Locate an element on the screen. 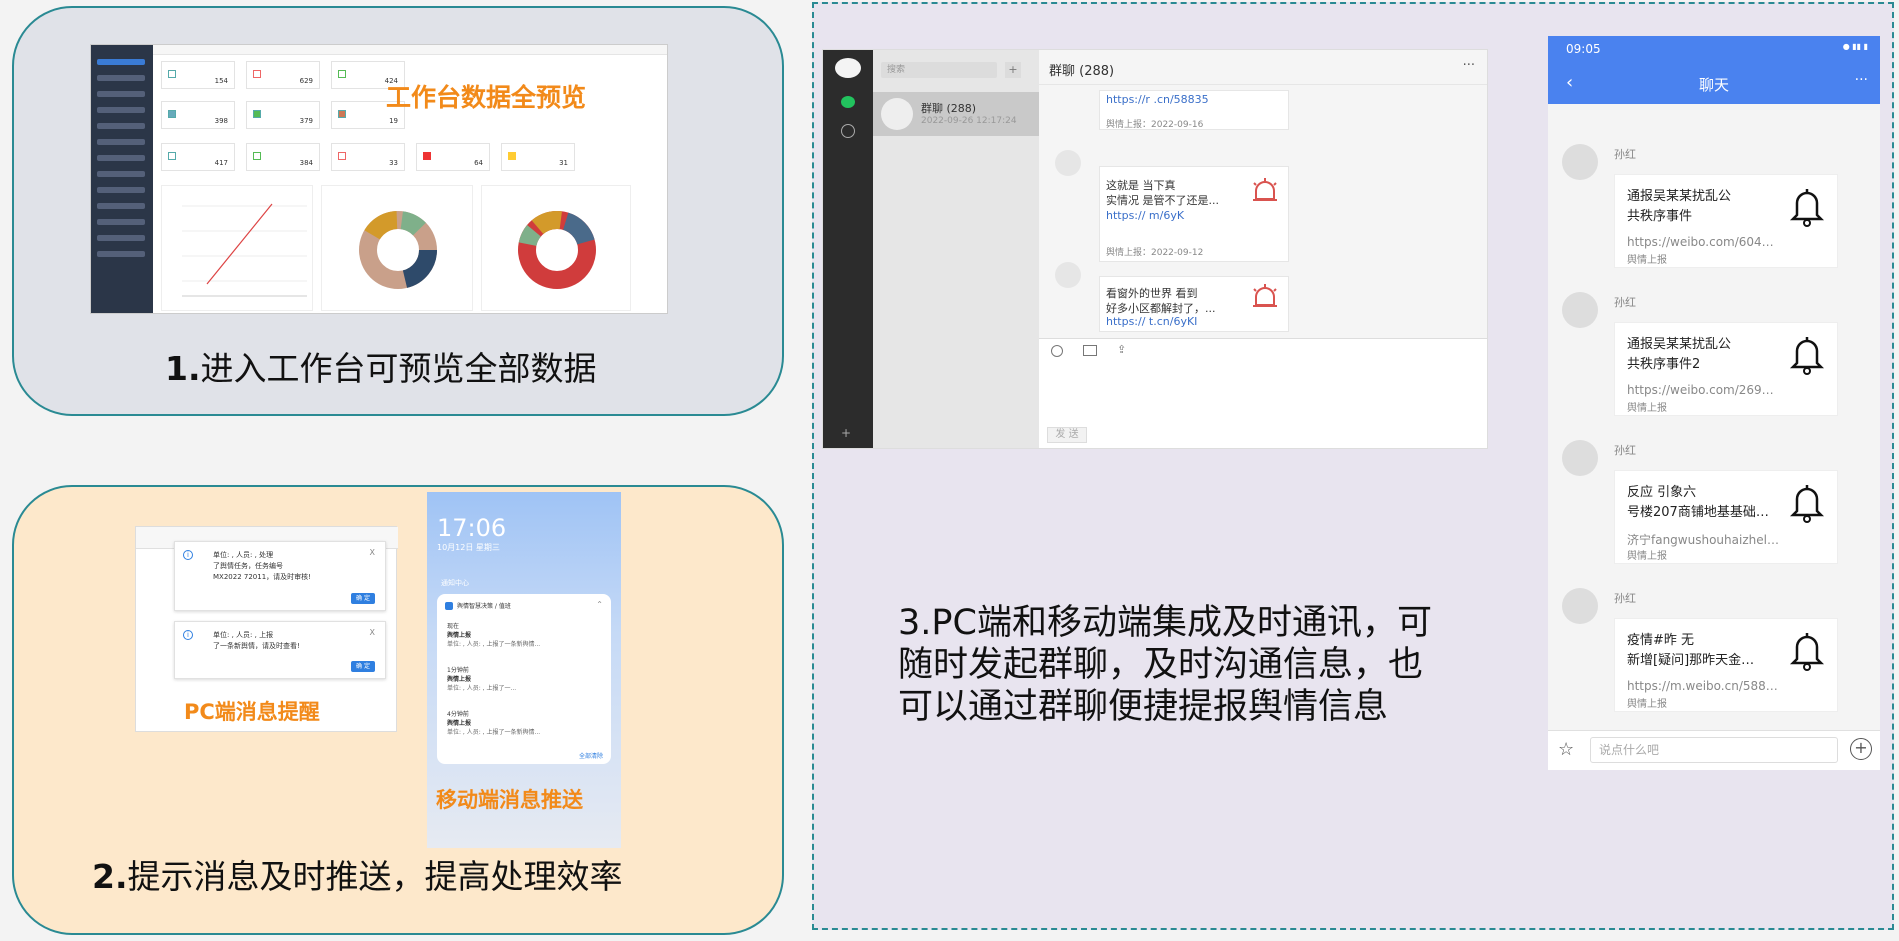 Image resolution: width=1899 pixels, height=941 pixels. chat-icon is located at coordinates (848, 102).